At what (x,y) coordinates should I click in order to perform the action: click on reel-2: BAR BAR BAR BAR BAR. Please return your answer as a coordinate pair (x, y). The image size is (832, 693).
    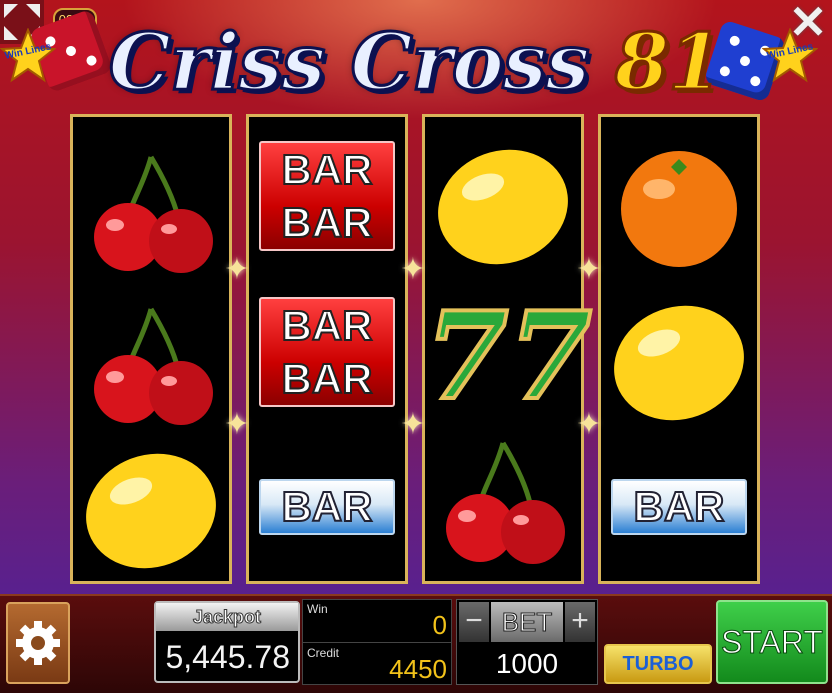
    Looking at the image, I should click on (327, 349).